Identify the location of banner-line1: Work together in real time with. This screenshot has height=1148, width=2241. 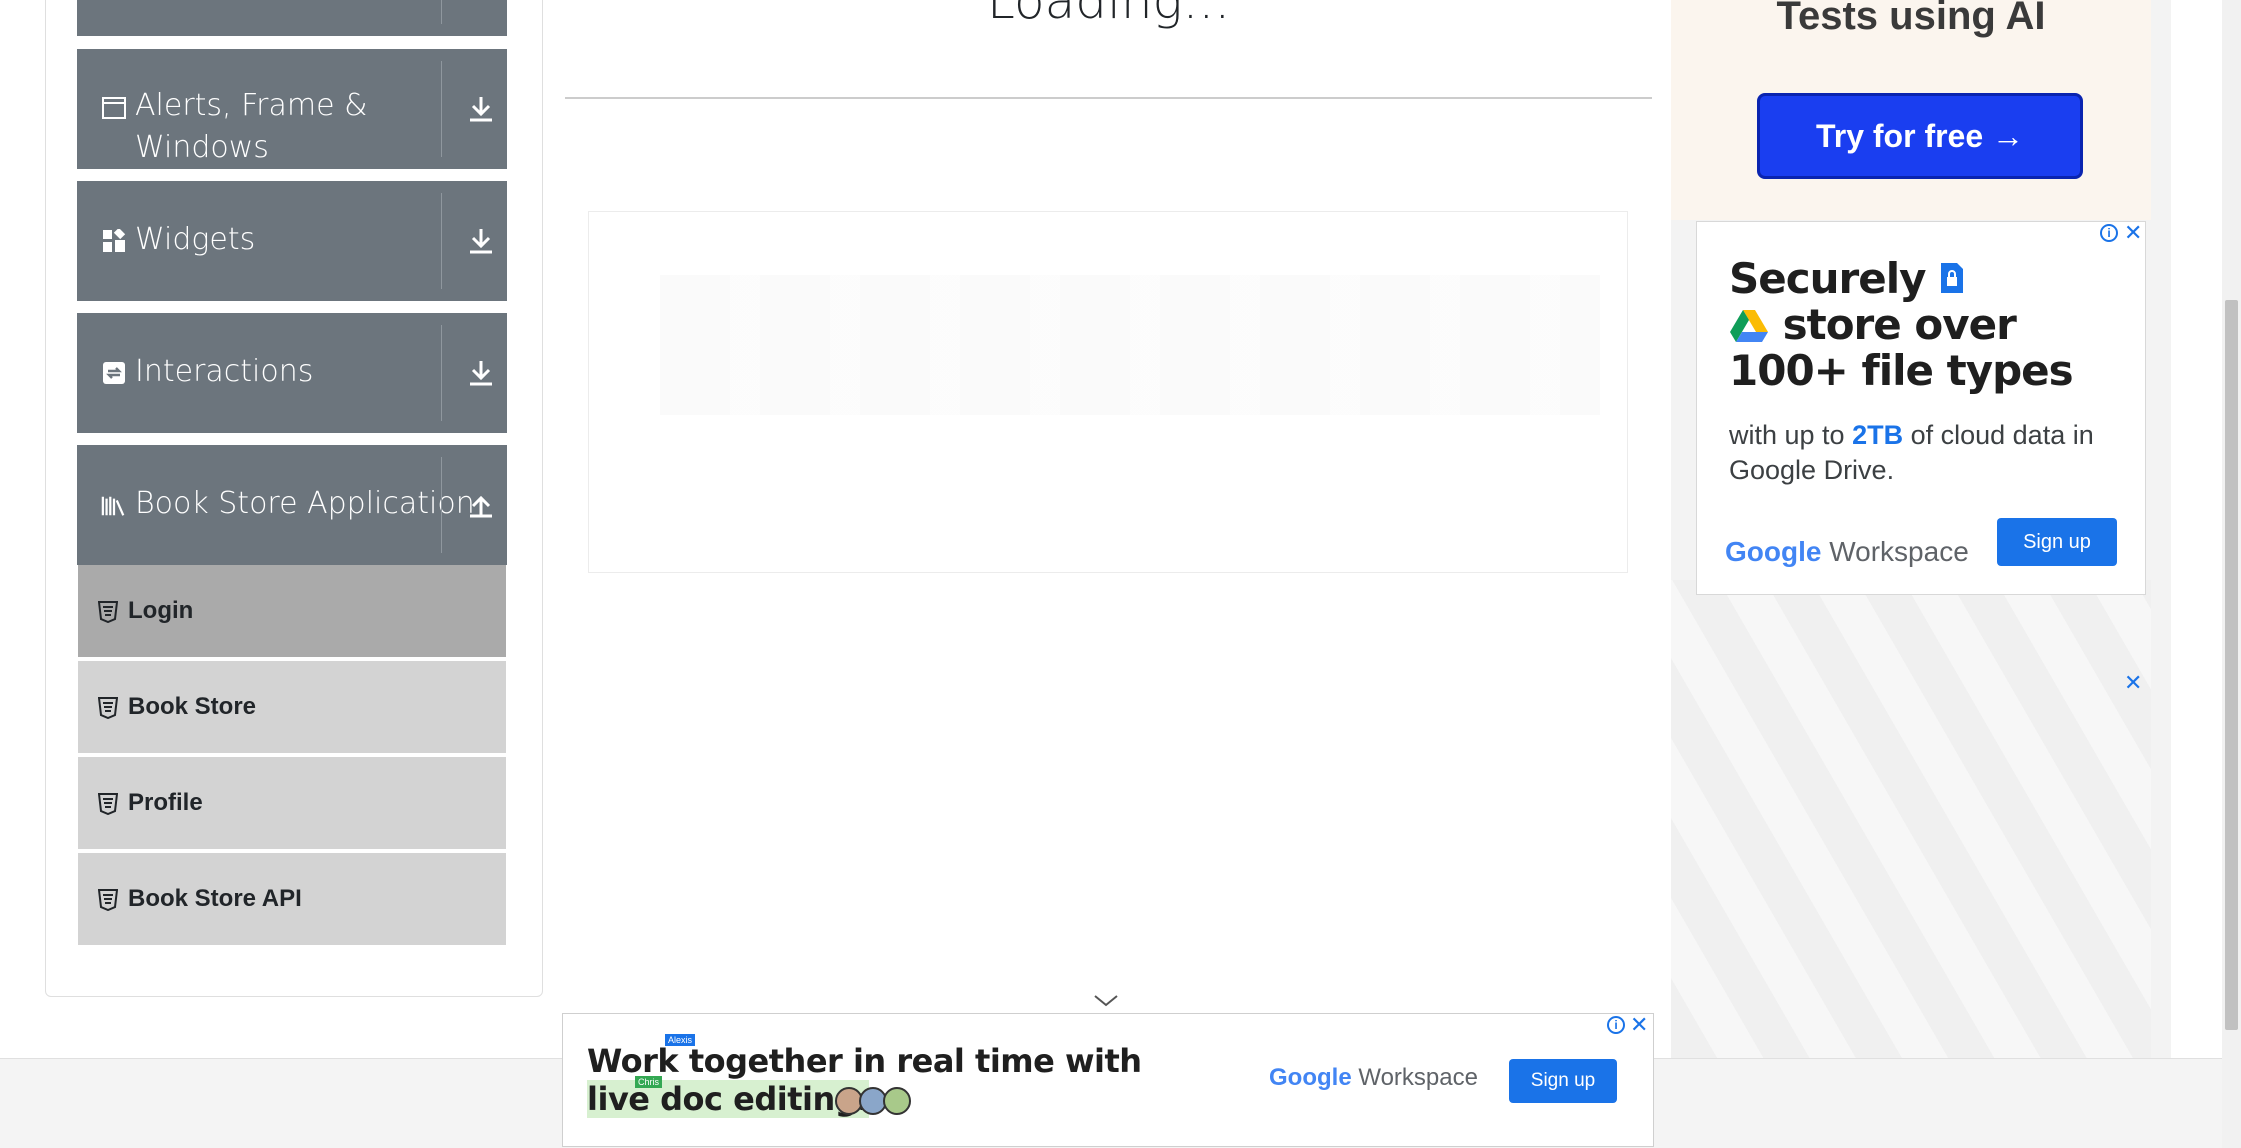
(864, 1061).